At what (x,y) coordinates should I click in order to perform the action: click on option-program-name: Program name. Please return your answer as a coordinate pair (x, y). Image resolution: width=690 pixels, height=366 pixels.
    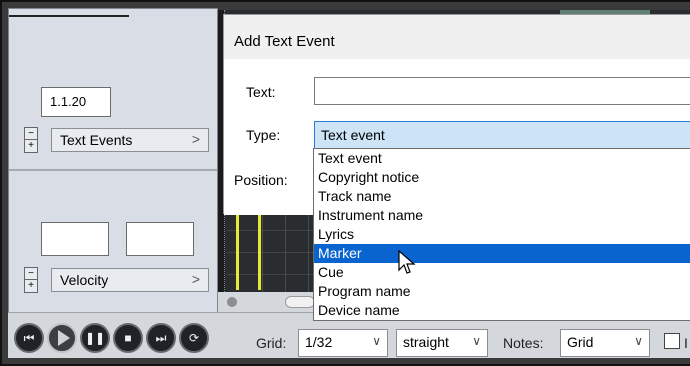
    Looking at the image, I should click on (502, 291).